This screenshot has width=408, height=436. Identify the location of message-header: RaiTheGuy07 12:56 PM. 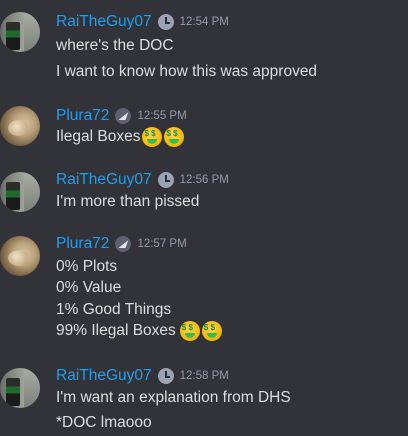
(142, 180).